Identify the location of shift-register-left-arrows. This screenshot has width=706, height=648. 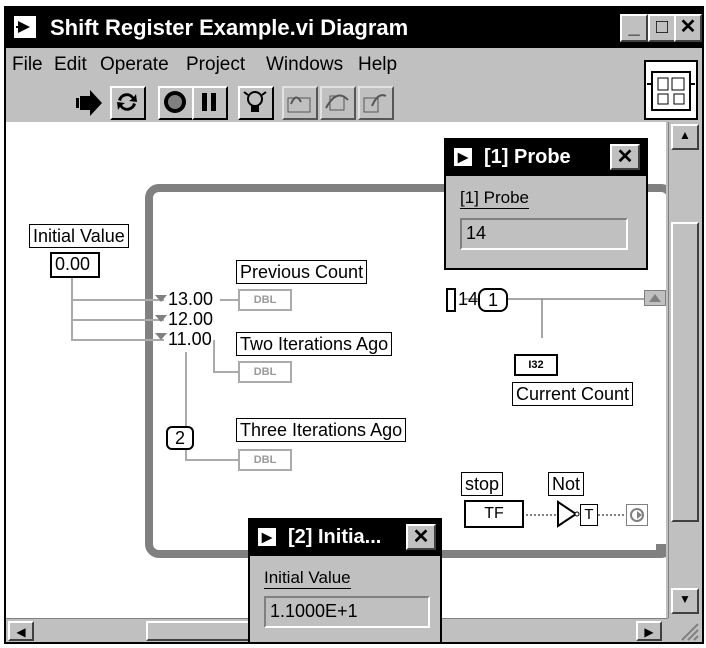
(161, 316).